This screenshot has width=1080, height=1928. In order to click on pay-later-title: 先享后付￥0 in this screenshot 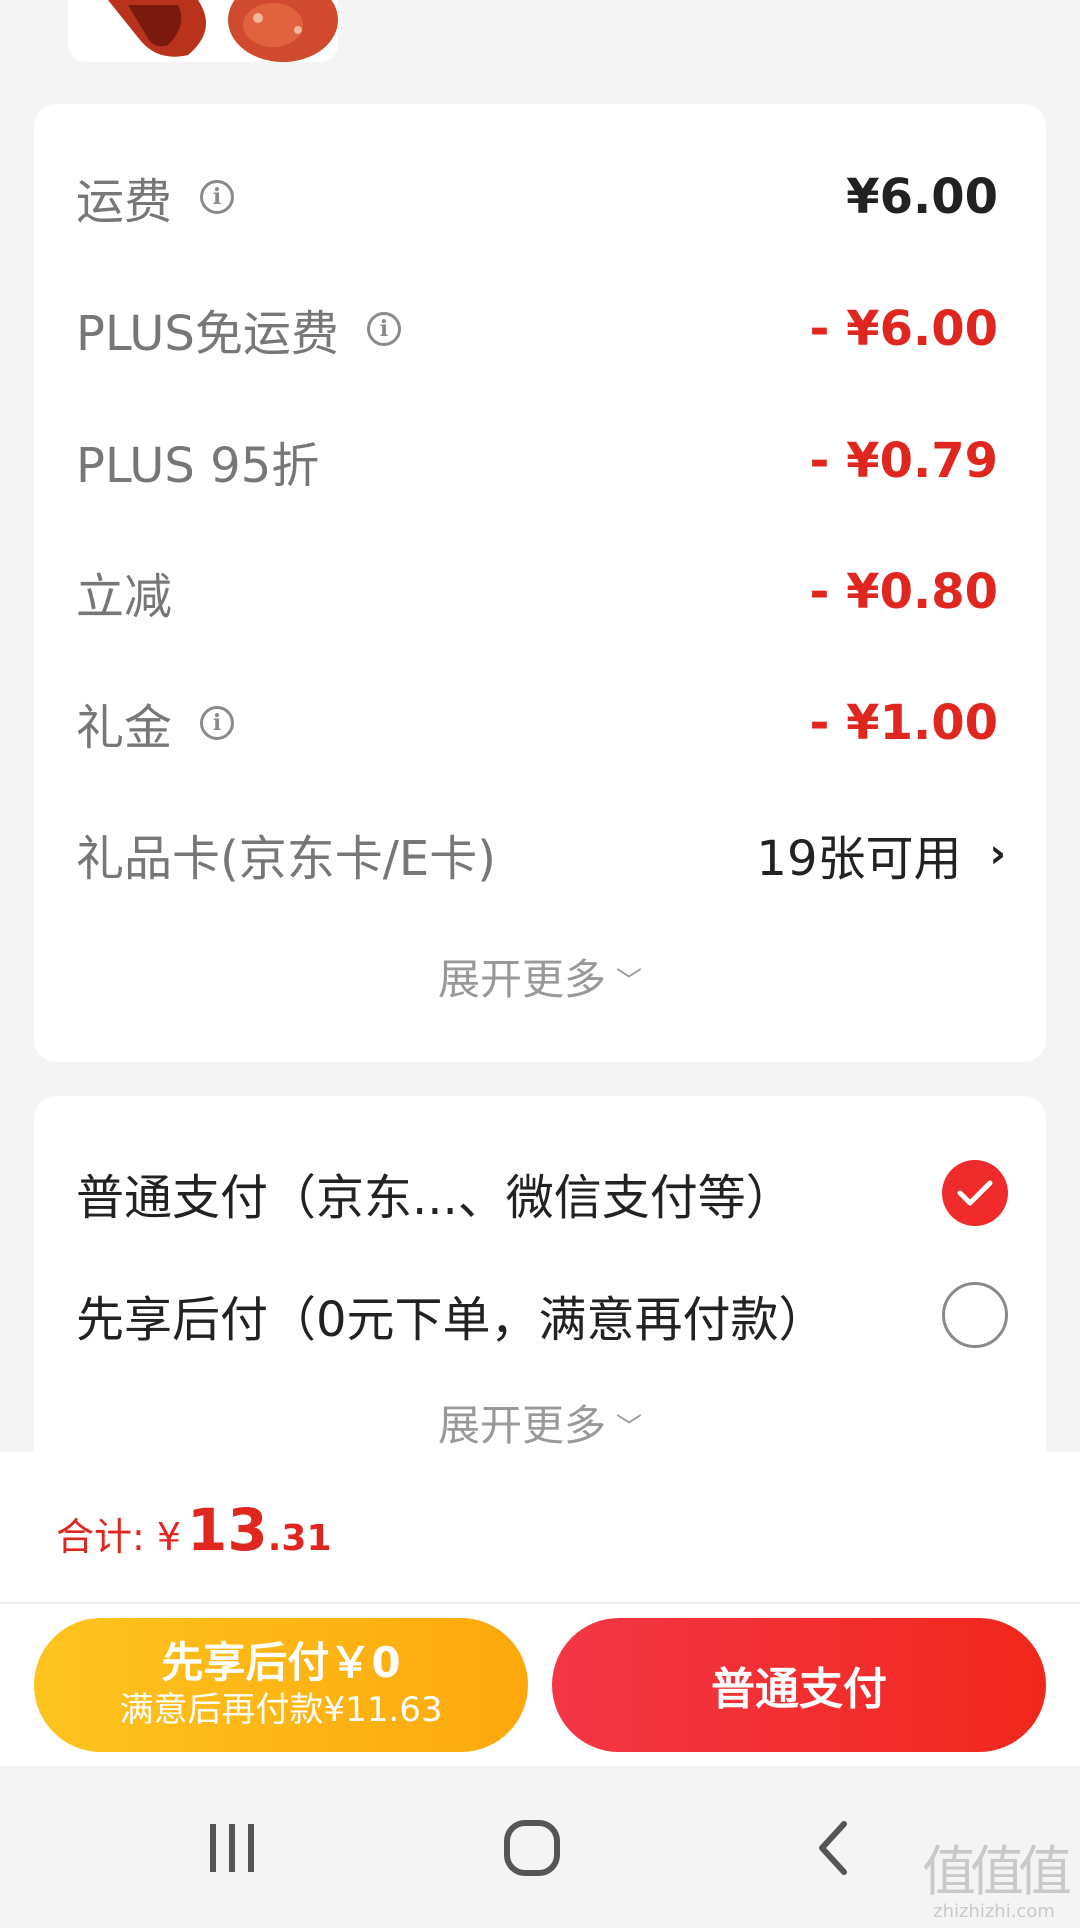, I will do `click(281, 1662)`.